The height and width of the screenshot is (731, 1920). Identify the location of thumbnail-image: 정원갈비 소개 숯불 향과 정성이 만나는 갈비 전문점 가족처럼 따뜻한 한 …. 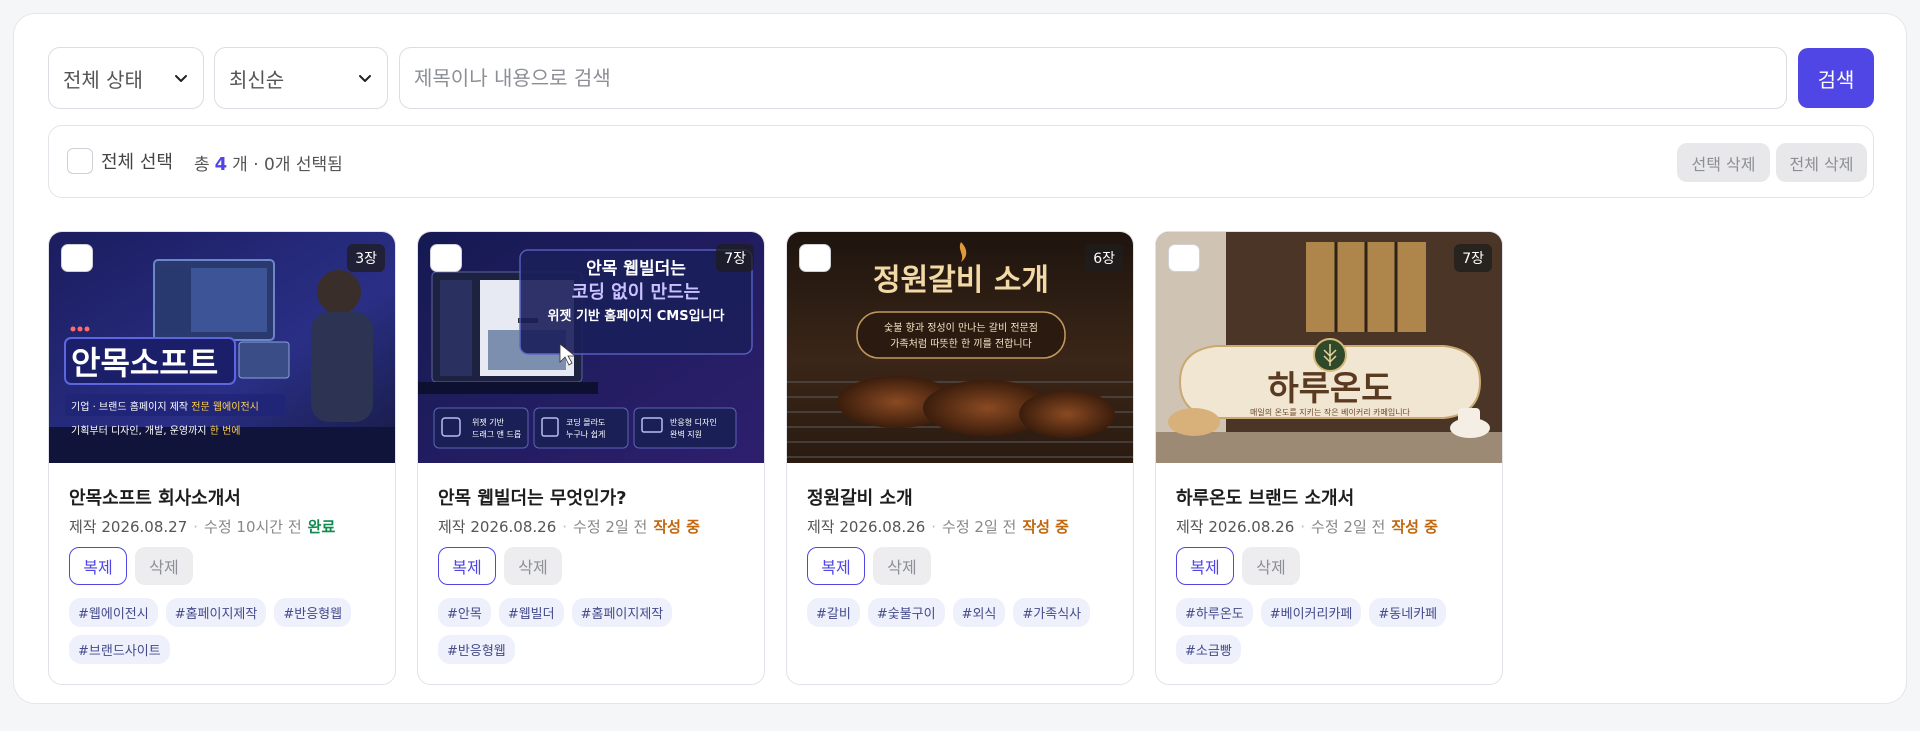
(960, 347).